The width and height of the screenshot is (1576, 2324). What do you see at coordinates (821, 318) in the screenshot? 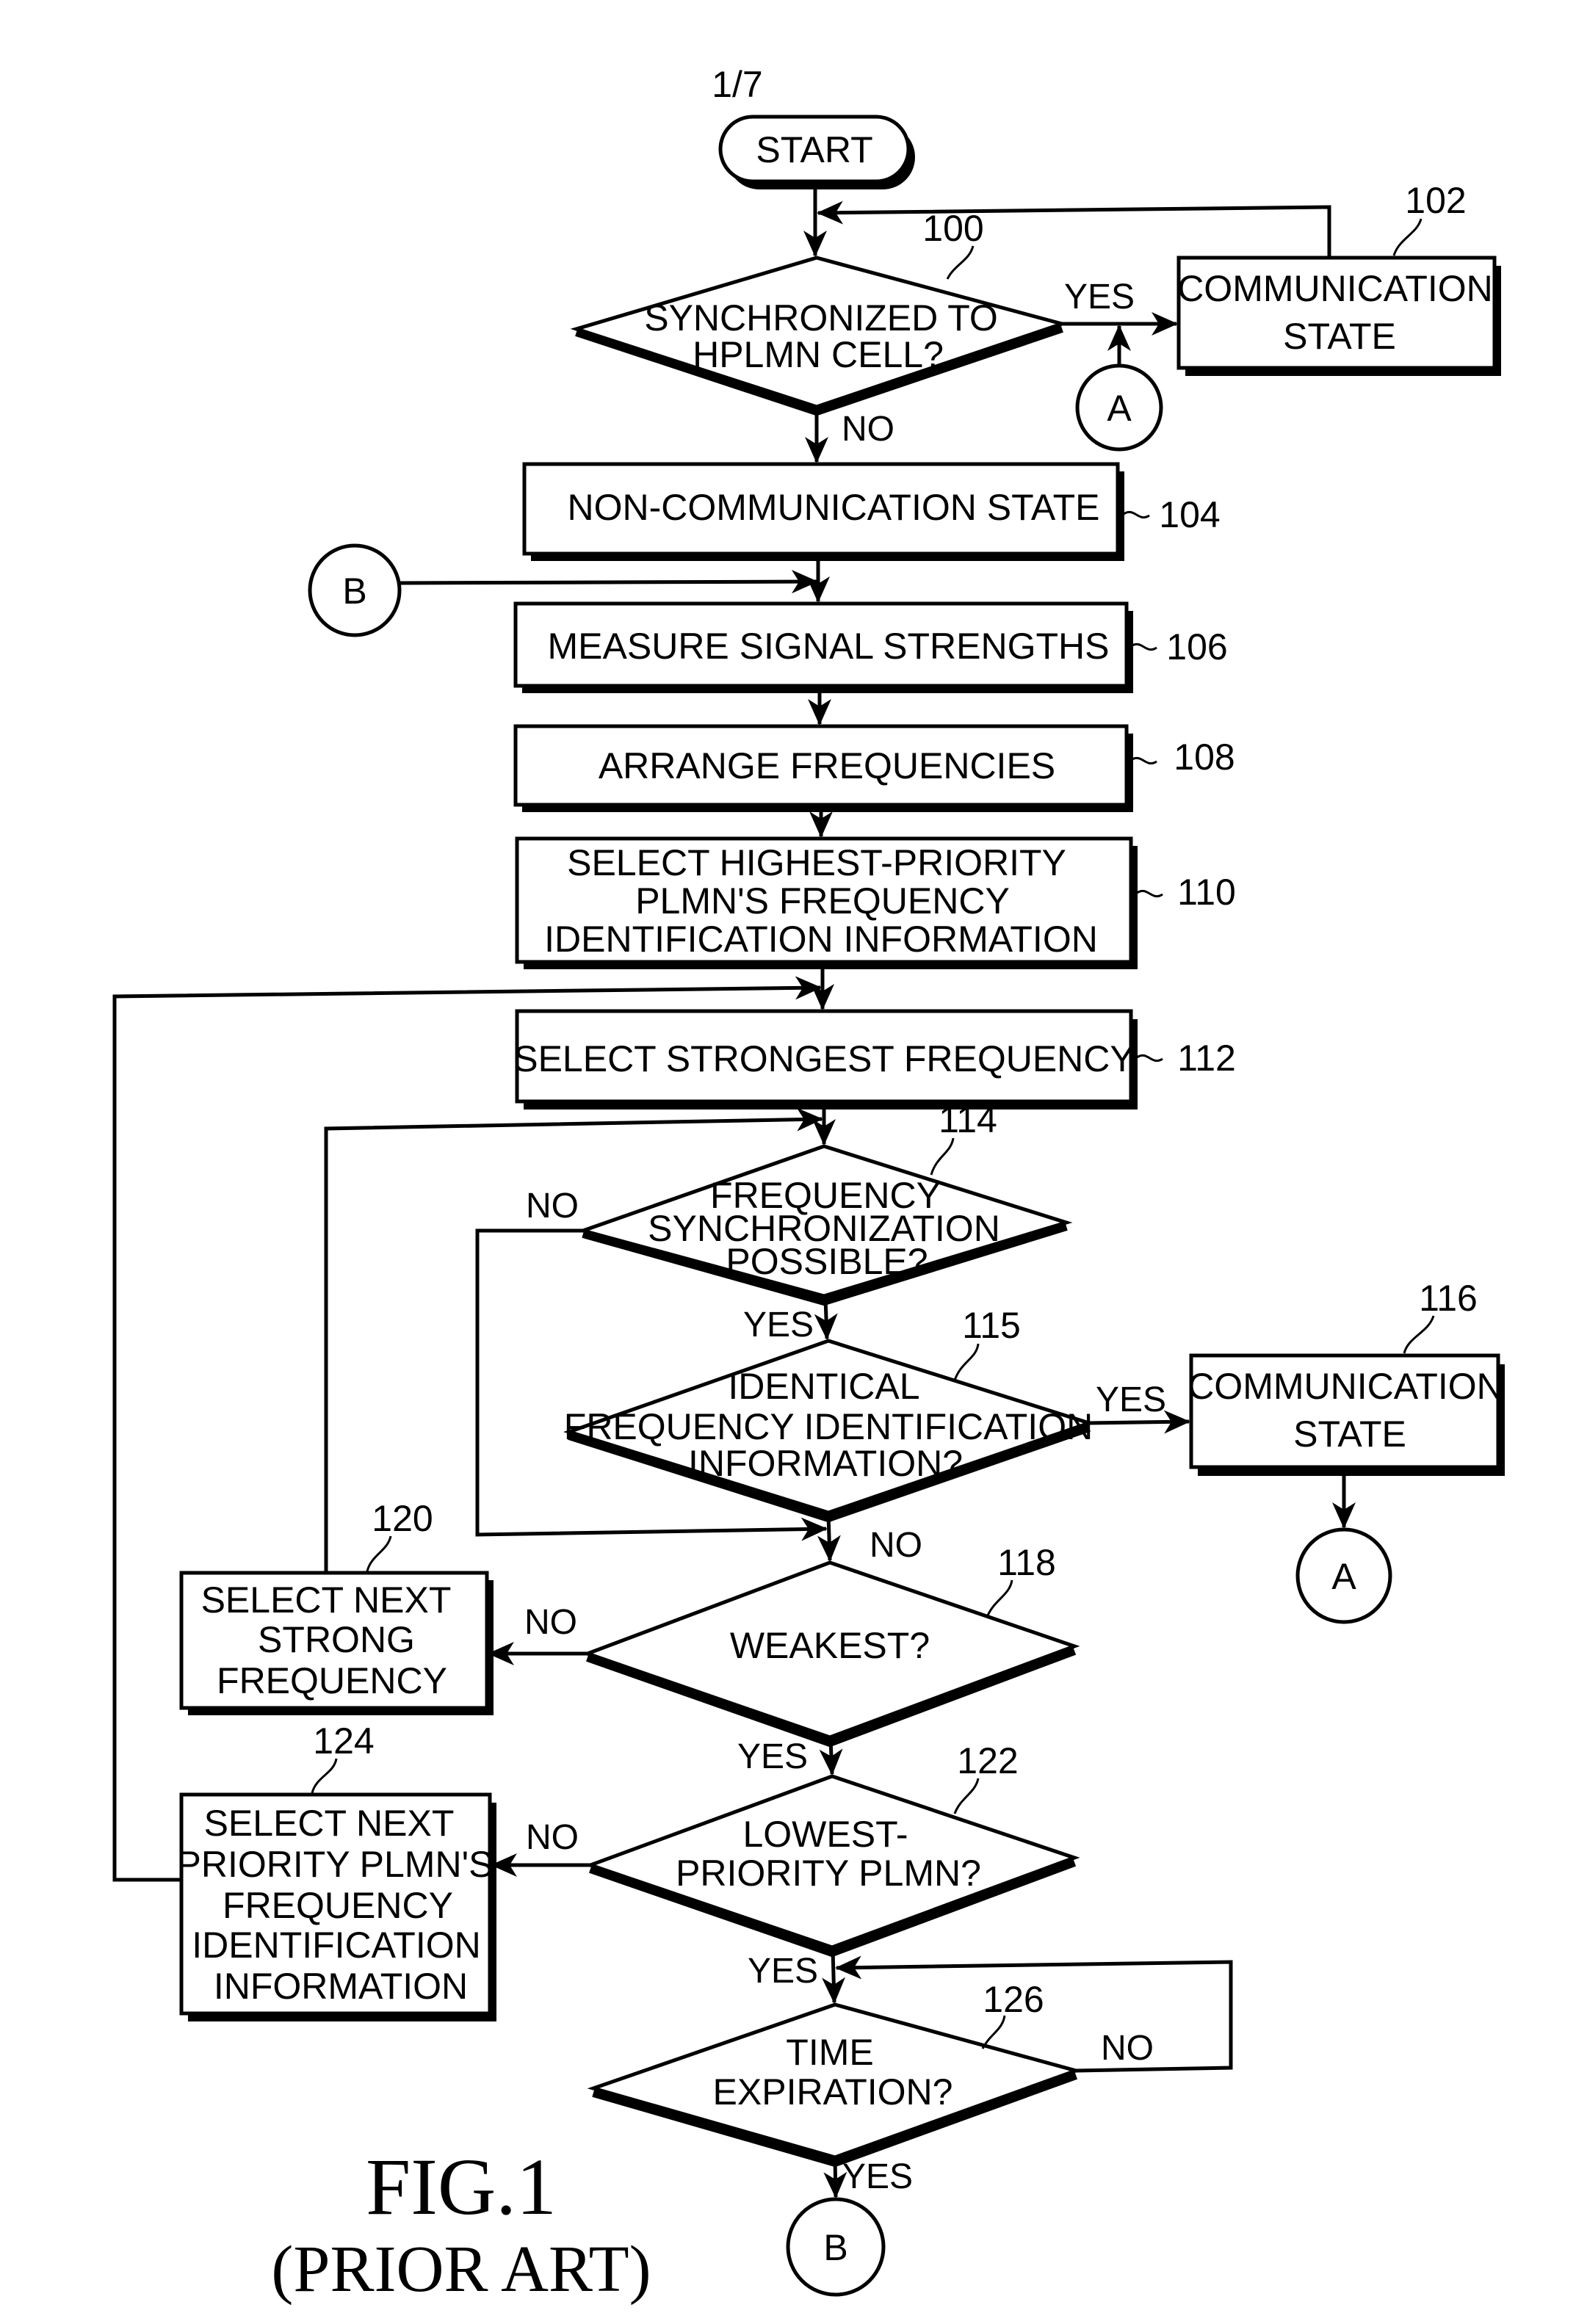
I see `decision-100-line-1: SYNCHRONIZED TO` at bounding box center [821, 318].